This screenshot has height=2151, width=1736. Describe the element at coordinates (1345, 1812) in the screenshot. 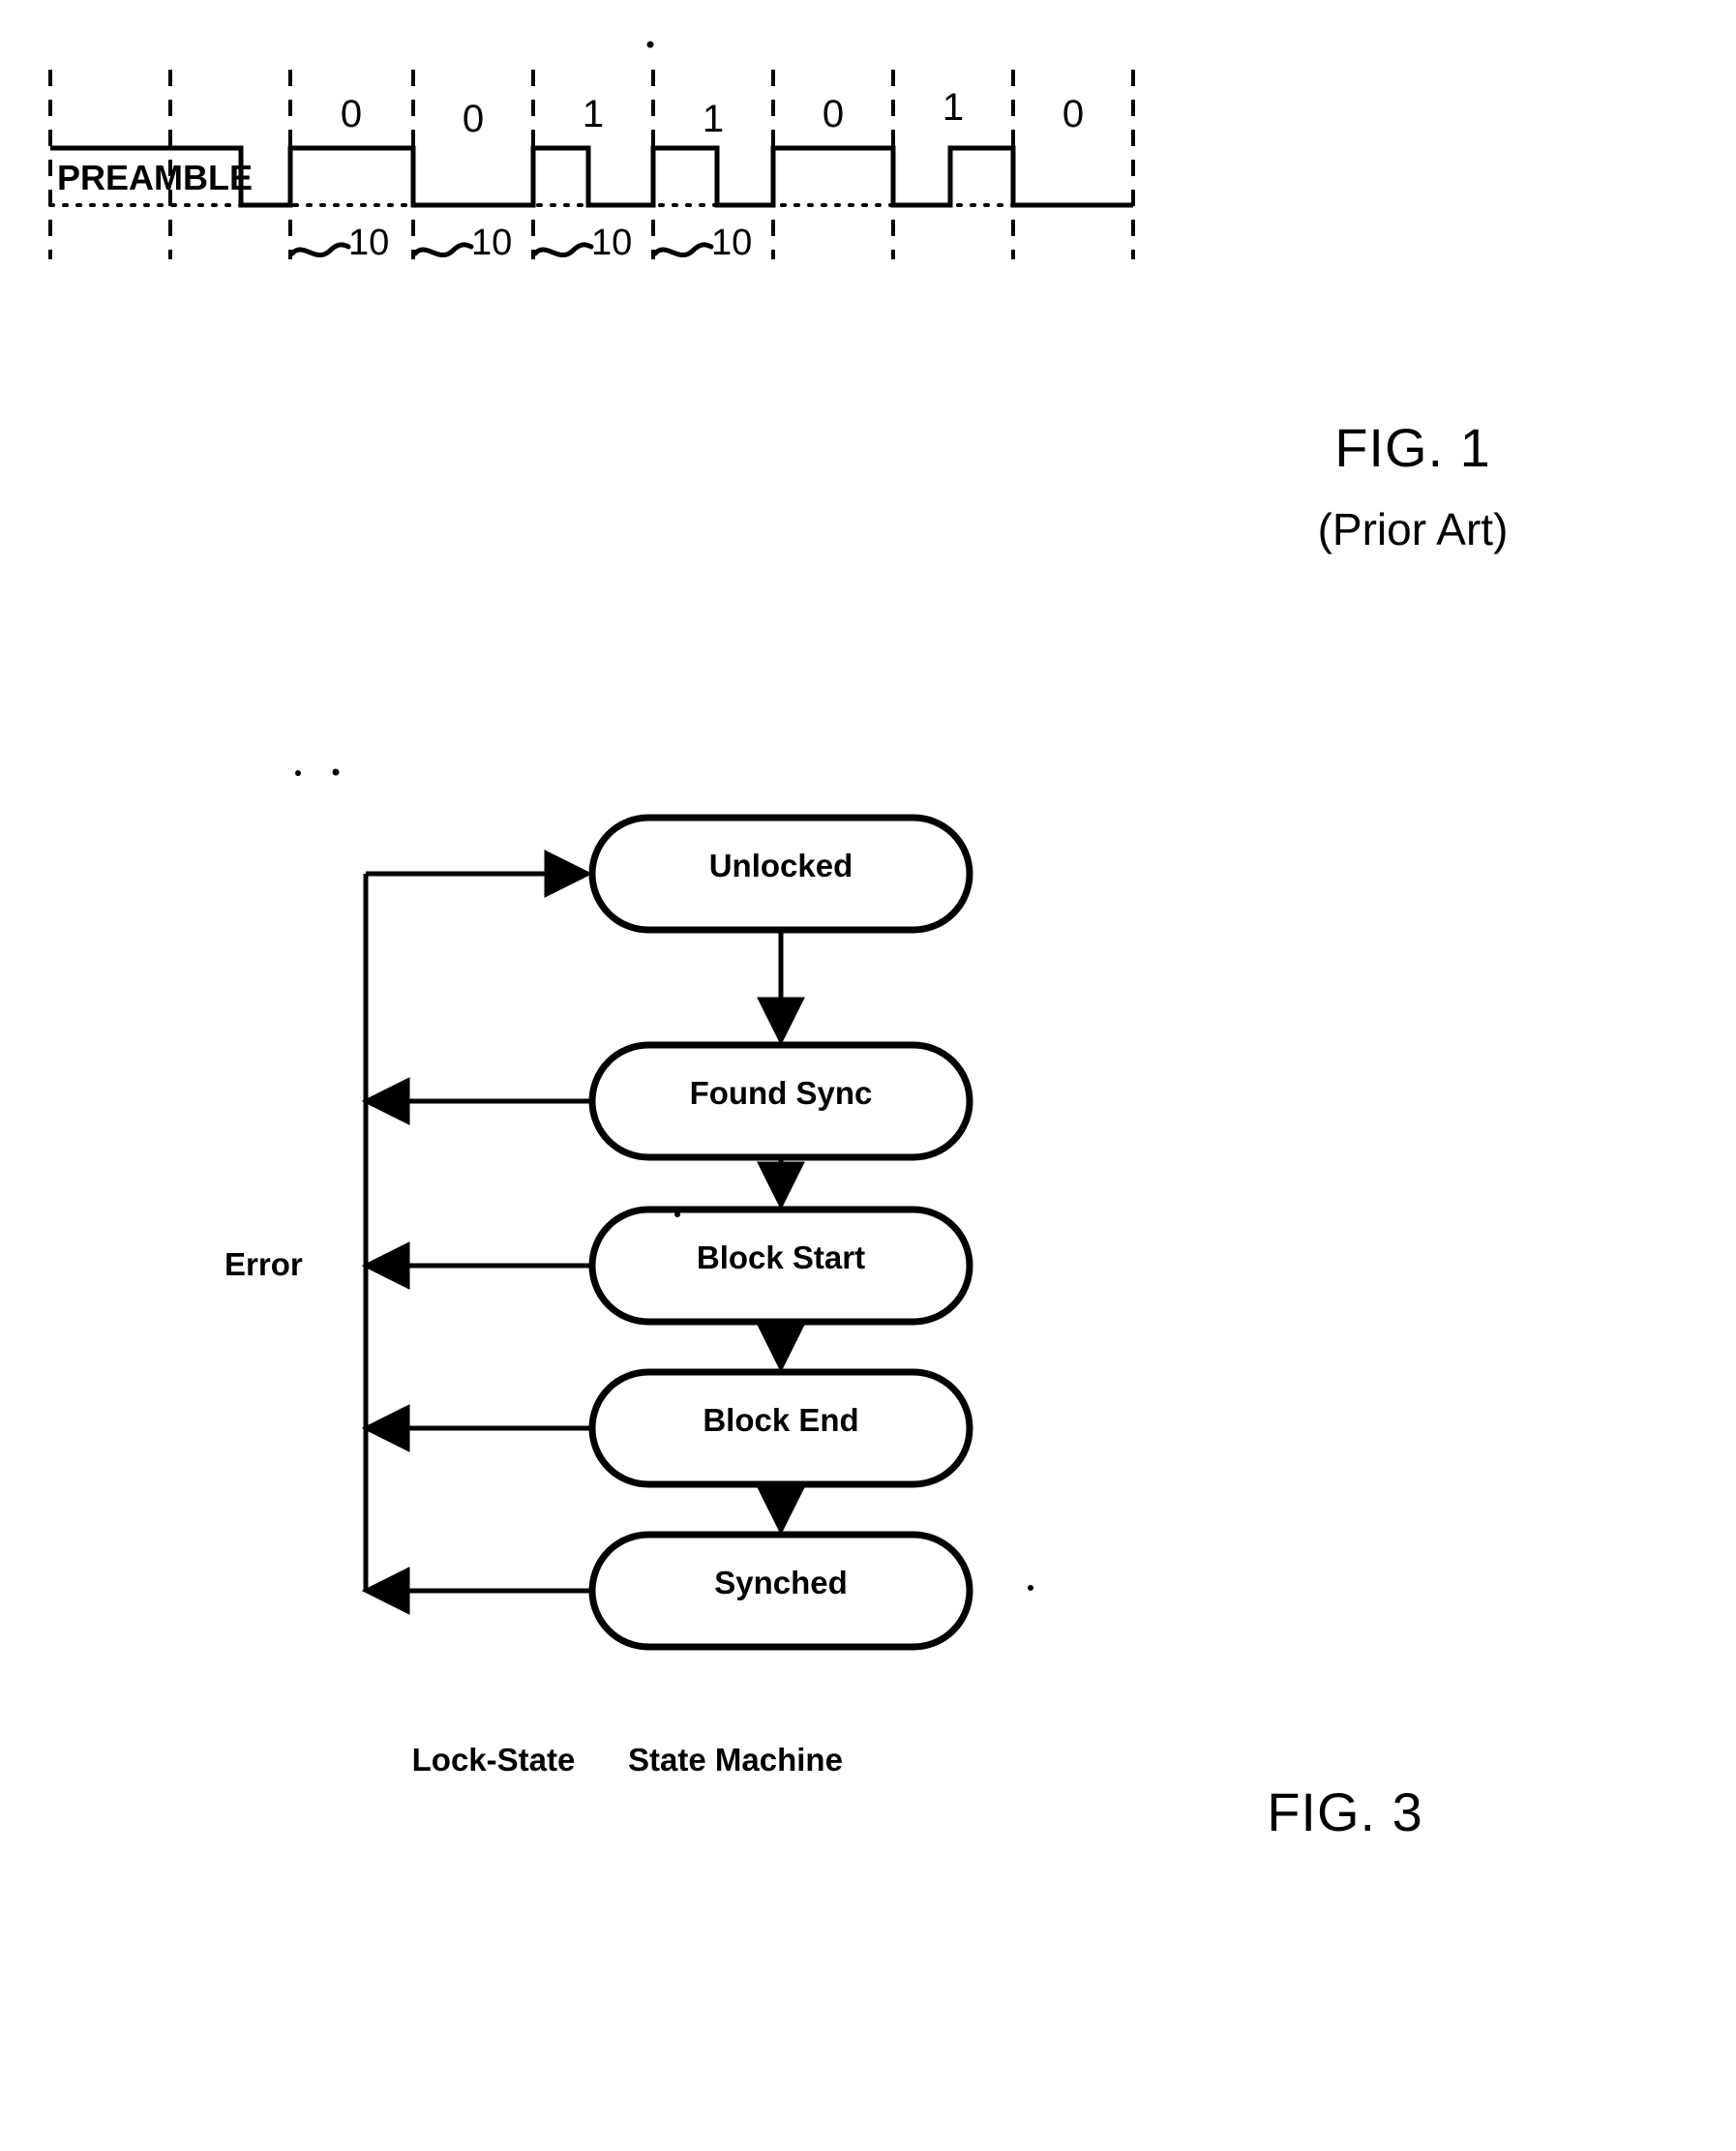

I see `figure-3-caption: FIG. 3` at that location.